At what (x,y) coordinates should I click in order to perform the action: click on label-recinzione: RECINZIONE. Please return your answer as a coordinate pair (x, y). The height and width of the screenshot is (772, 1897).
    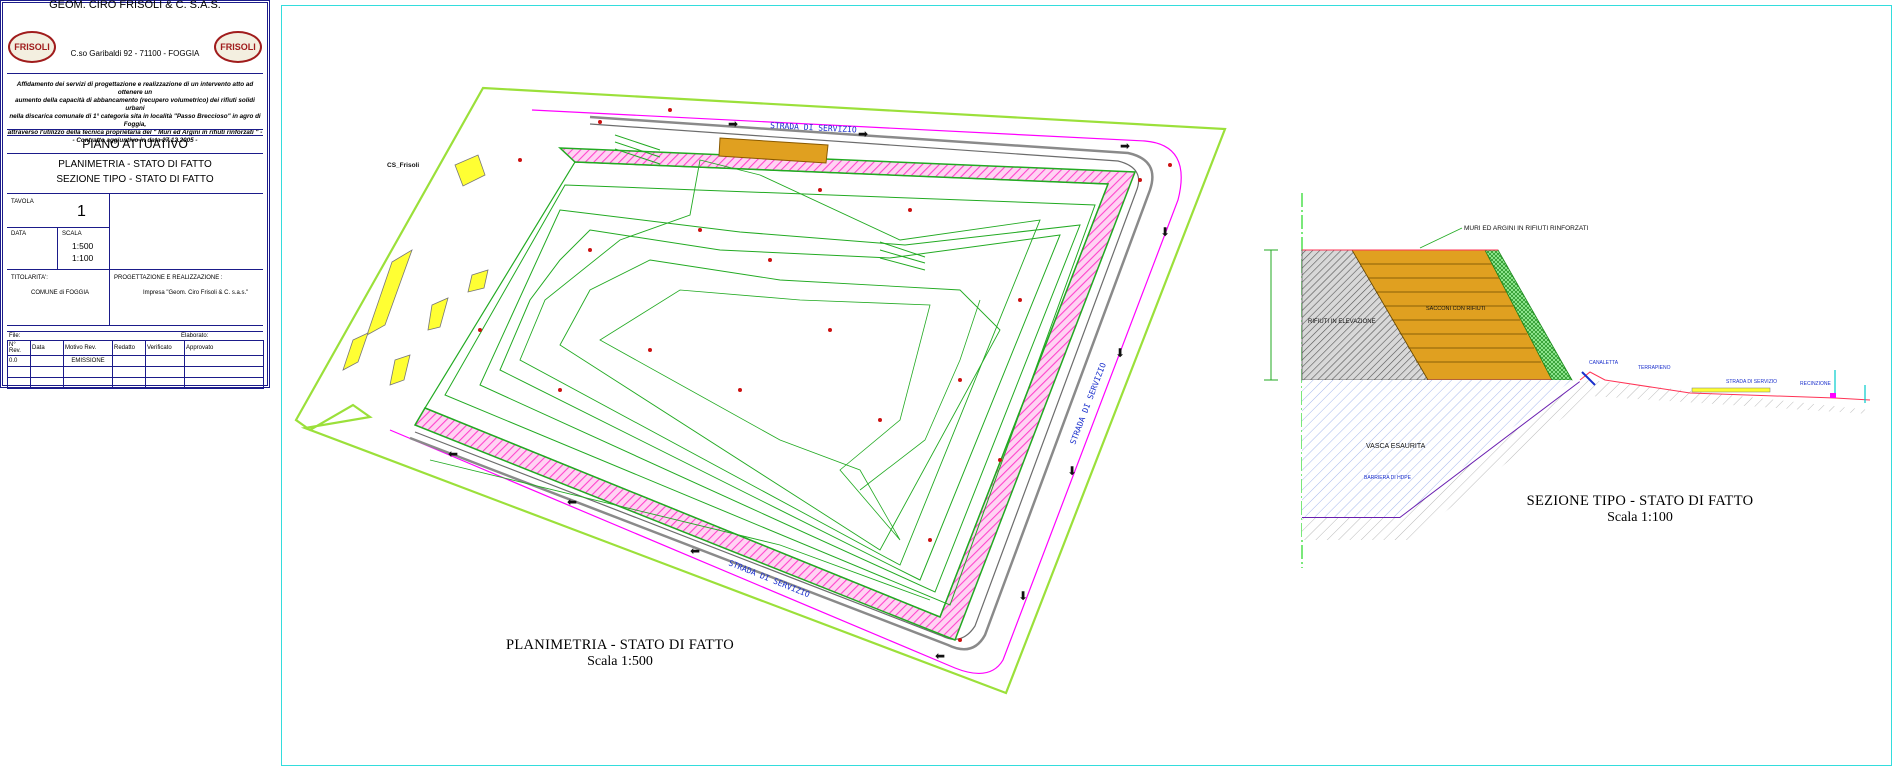
    Looking at the image, I should click on (1816, 384).